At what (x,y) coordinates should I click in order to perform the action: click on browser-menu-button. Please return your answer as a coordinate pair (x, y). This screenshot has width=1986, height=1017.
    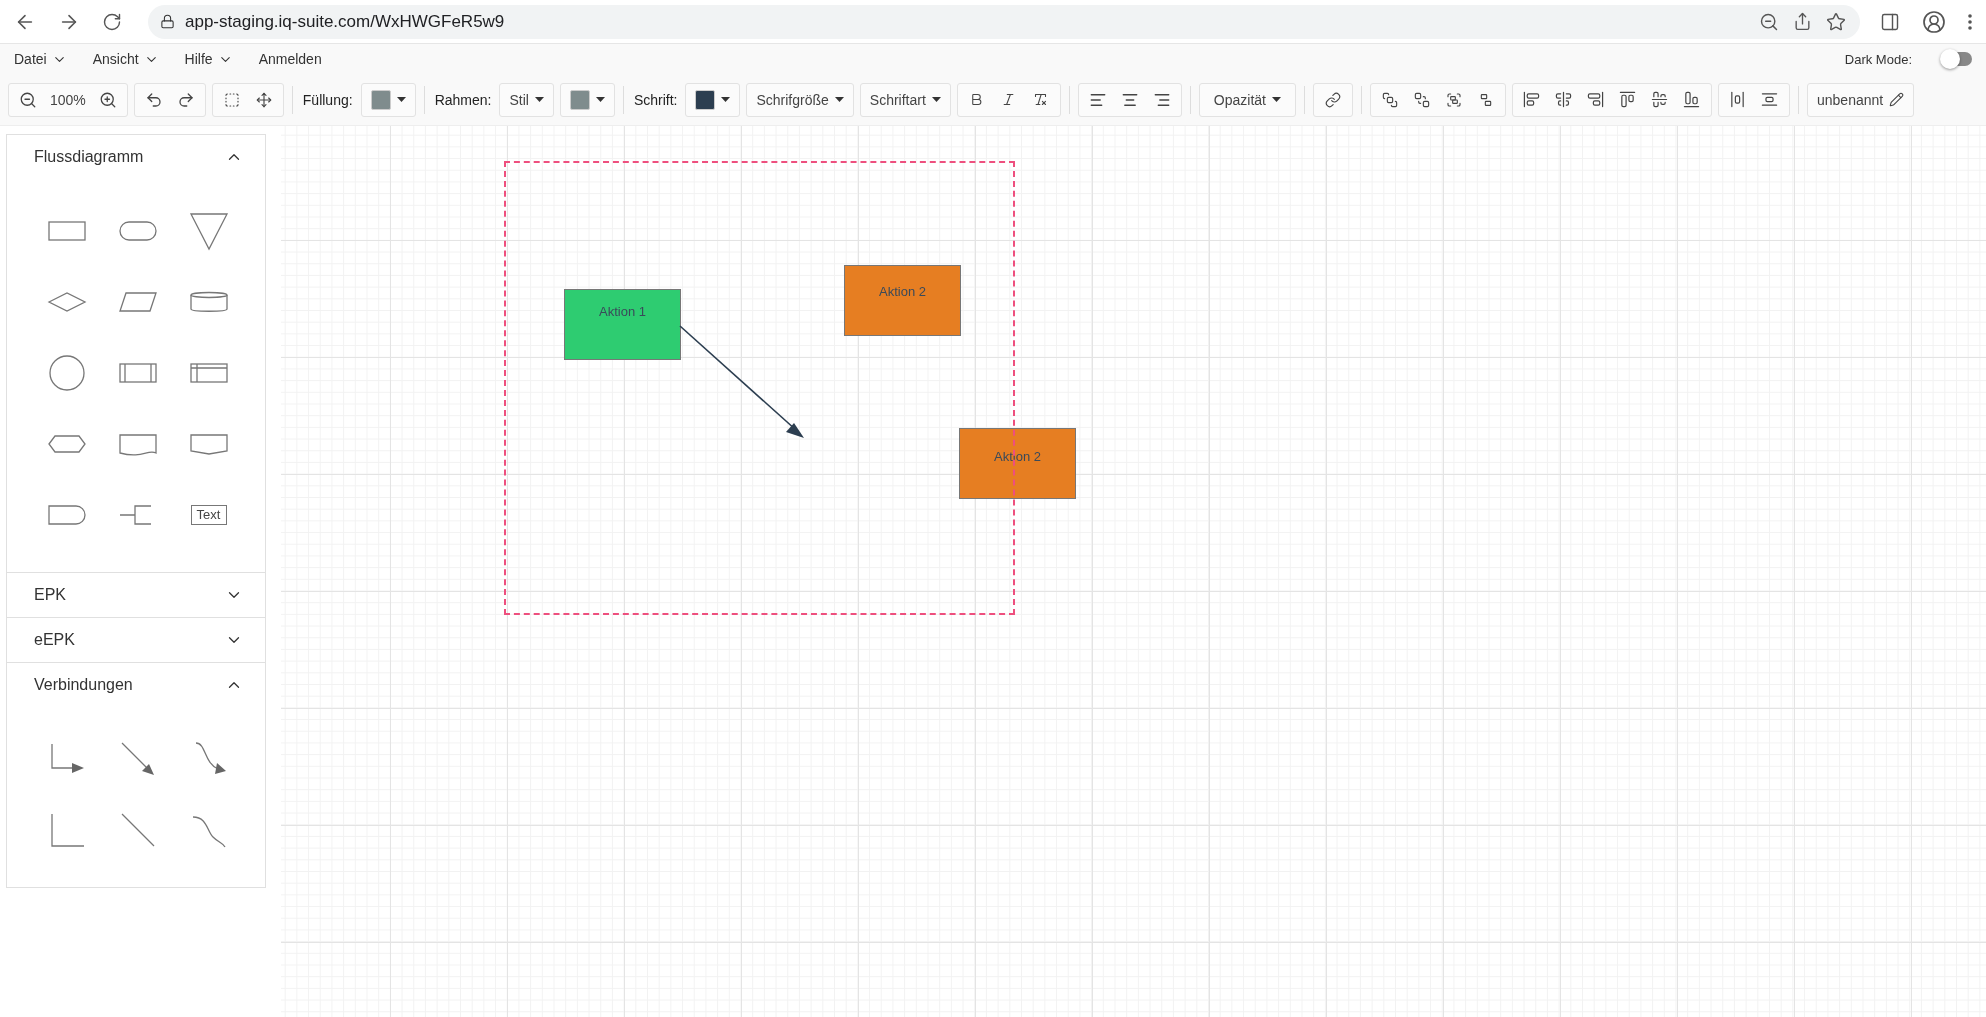
    Looking at the image, I should click on (1970, 21).